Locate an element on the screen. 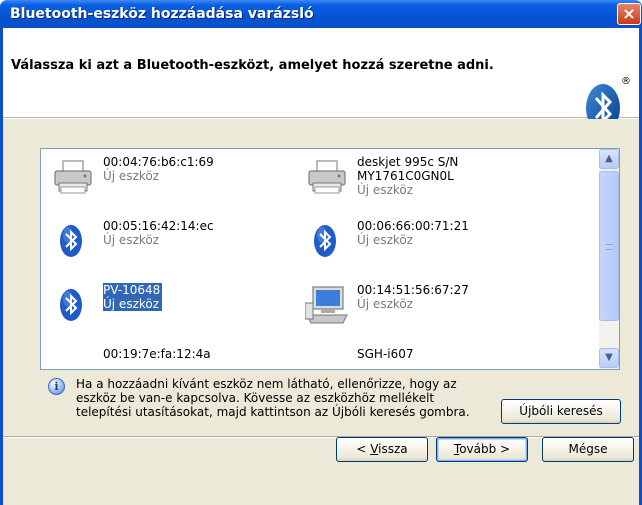 The height and width of the screenshot is (505, 642). phone-icon is located at coordinates (327, 359).